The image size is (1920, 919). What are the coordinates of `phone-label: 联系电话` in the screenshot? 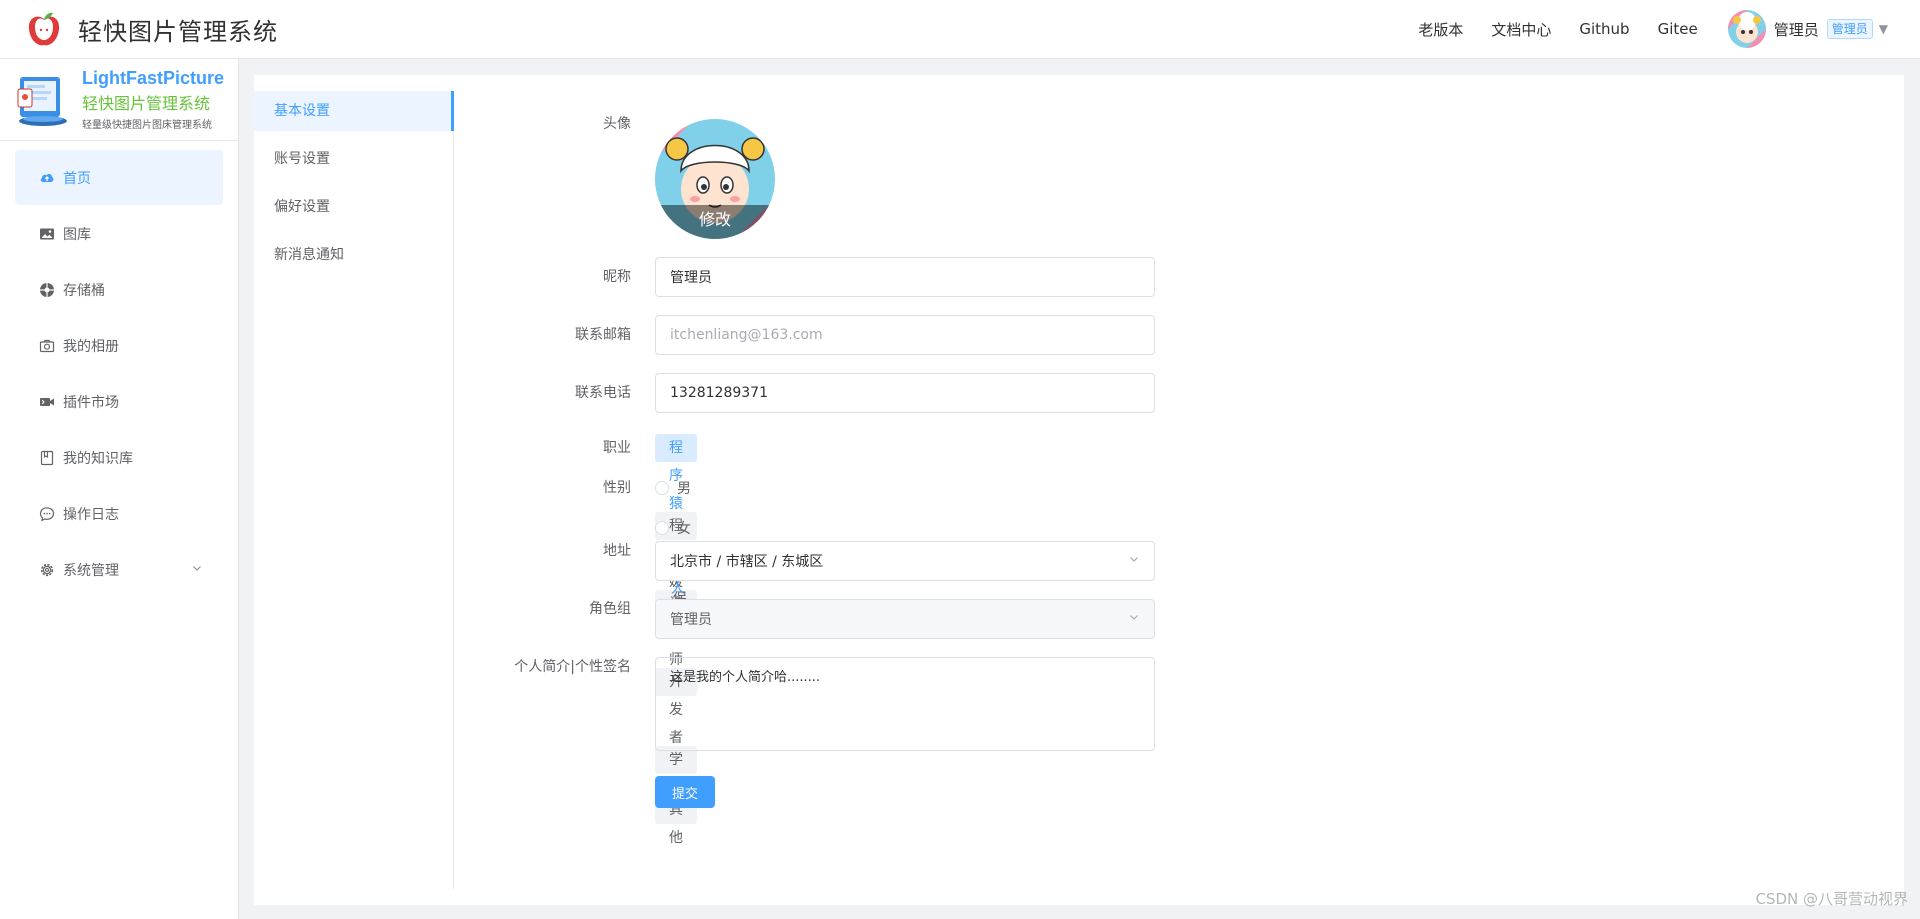 It's located at (603, 393).